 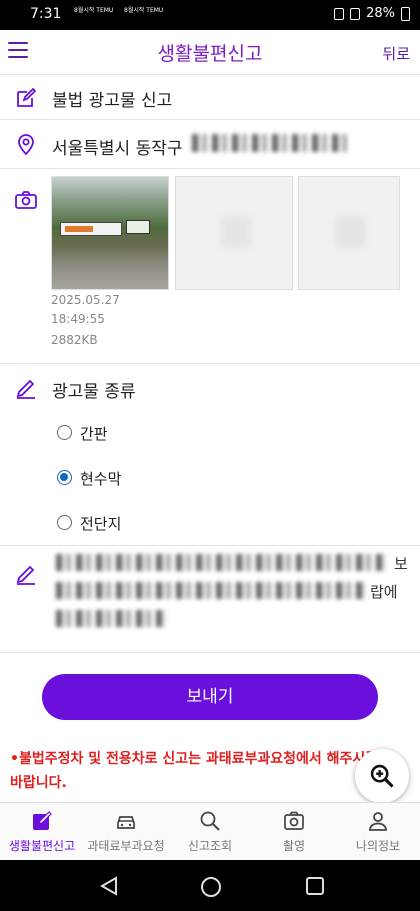 What do you see at coordinates (100, 478) in the screenshot?
I see `radio-banner-label: 현수막` at bounding box center [100, 478].